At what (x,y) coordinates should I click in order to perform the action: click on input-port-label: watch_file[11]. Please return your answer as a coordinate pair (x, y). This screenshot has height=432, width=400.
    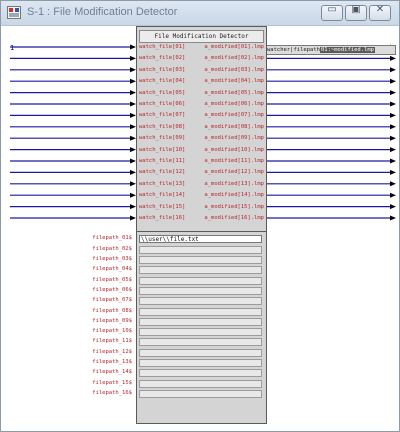
    Looking at the image, I should click on (162, 161).